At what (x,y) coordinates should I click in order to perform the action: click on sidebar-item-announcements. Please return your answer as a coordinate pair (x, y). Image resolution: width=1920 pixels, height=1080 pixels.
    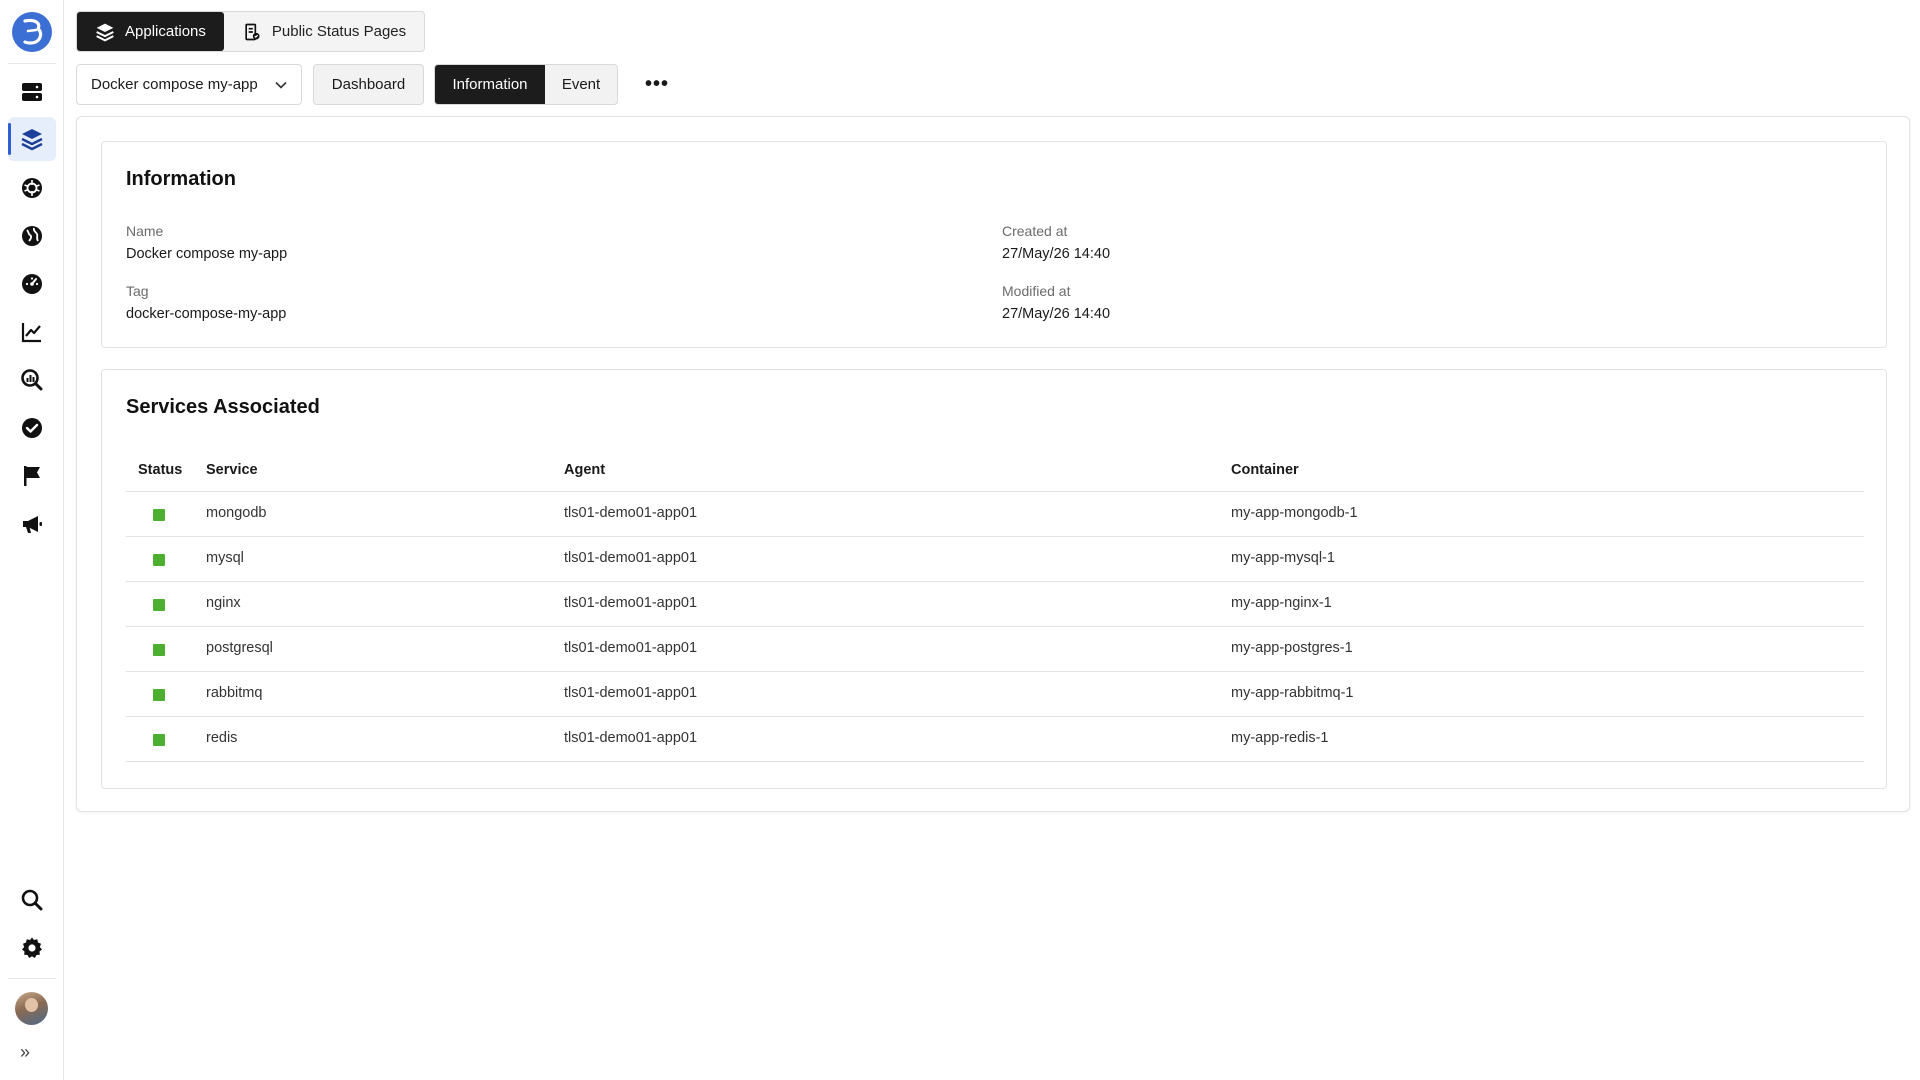
    Looking at the image, I should click on (32, 524).